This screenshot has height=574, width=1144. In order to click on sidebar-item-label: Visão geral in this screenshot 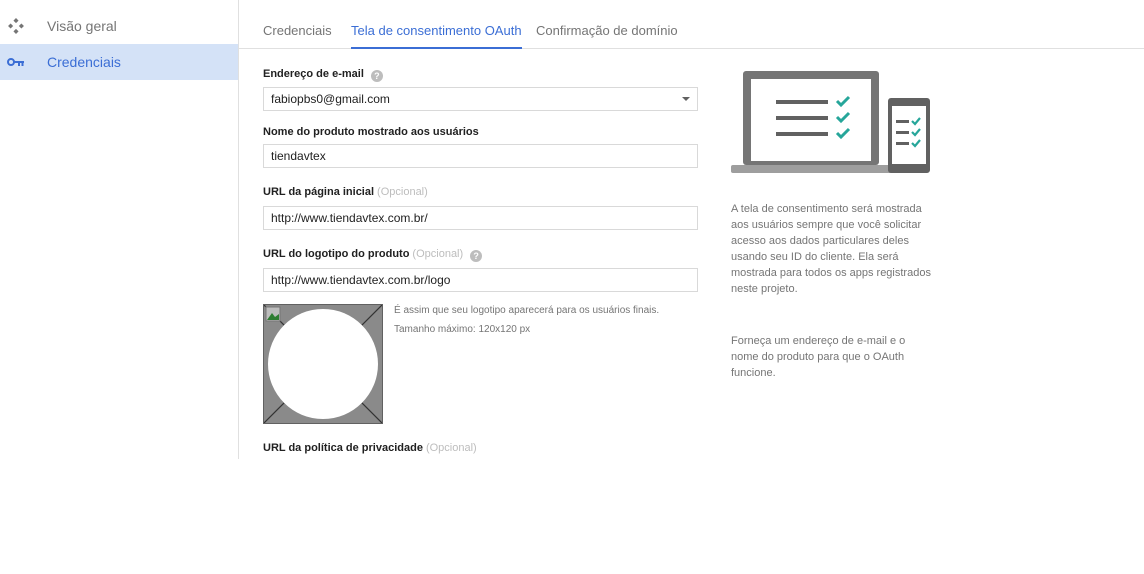, I will do `click(82, 26)`.